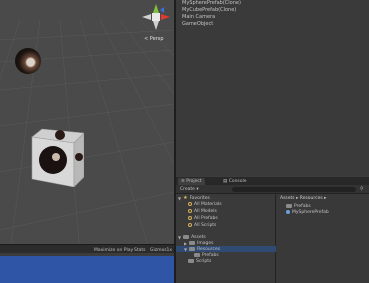  Describe the element at coordinates (206, 218) in the screenshot. I see `favorite-label: All Prefabs` at that location.